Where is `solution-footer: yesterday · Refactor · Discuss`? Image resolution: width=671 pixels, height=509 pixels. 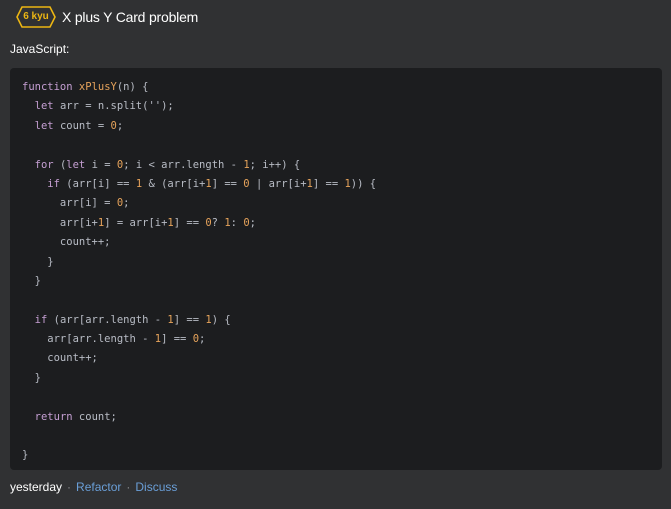
solution-footer: yesterday · Refactor · Discuss is located at coordinates (93, 487).